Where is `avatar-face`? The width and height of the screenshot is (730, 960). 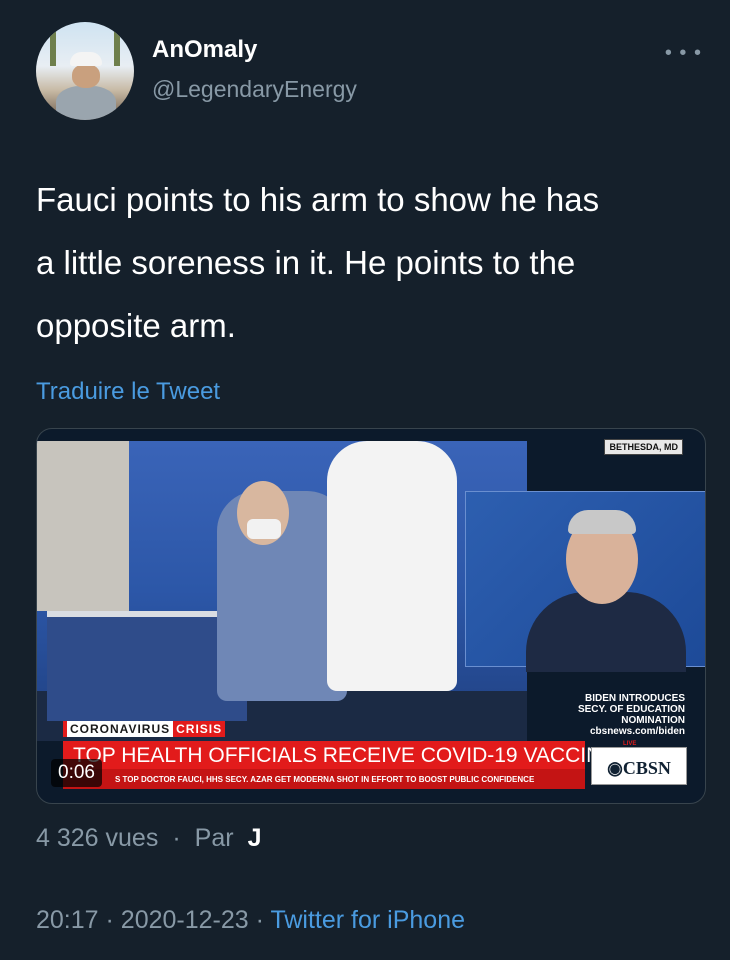 avatar-face is located at coordinates (86, 76).